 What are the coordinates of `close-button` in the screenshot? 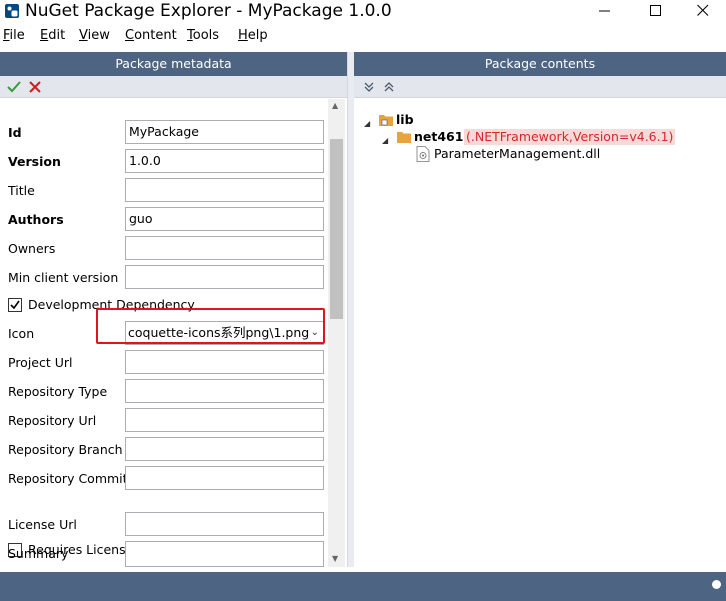 It's located at (703, 11).